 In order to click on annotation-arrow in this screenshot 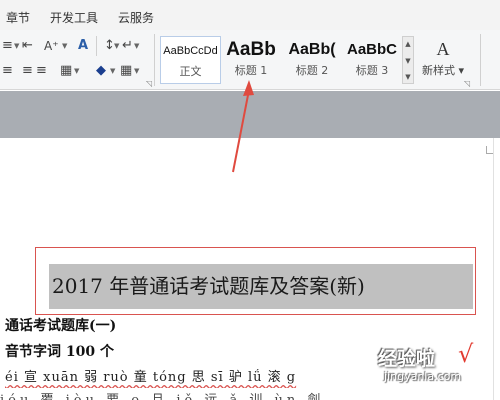, I will do `click(243, 126)`.